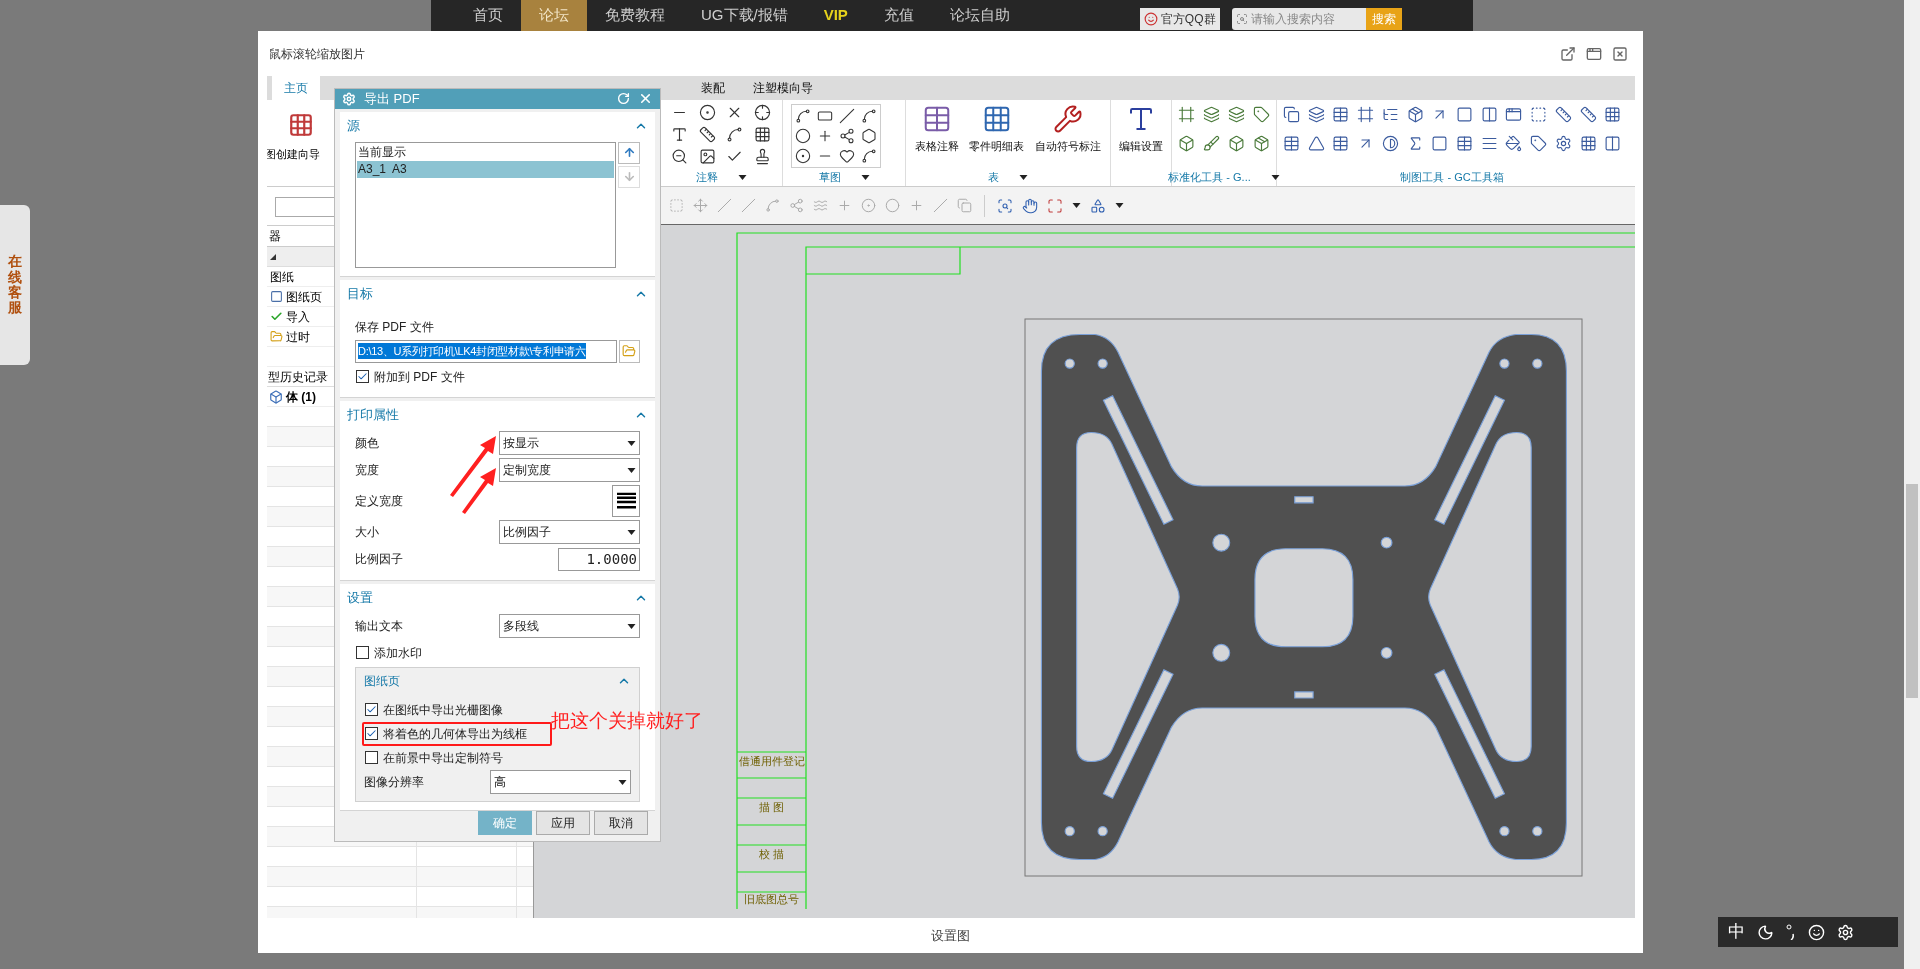  Describe the element at coordinates (1030, 205) in the screenshot. I see `pan-icon` at that location.